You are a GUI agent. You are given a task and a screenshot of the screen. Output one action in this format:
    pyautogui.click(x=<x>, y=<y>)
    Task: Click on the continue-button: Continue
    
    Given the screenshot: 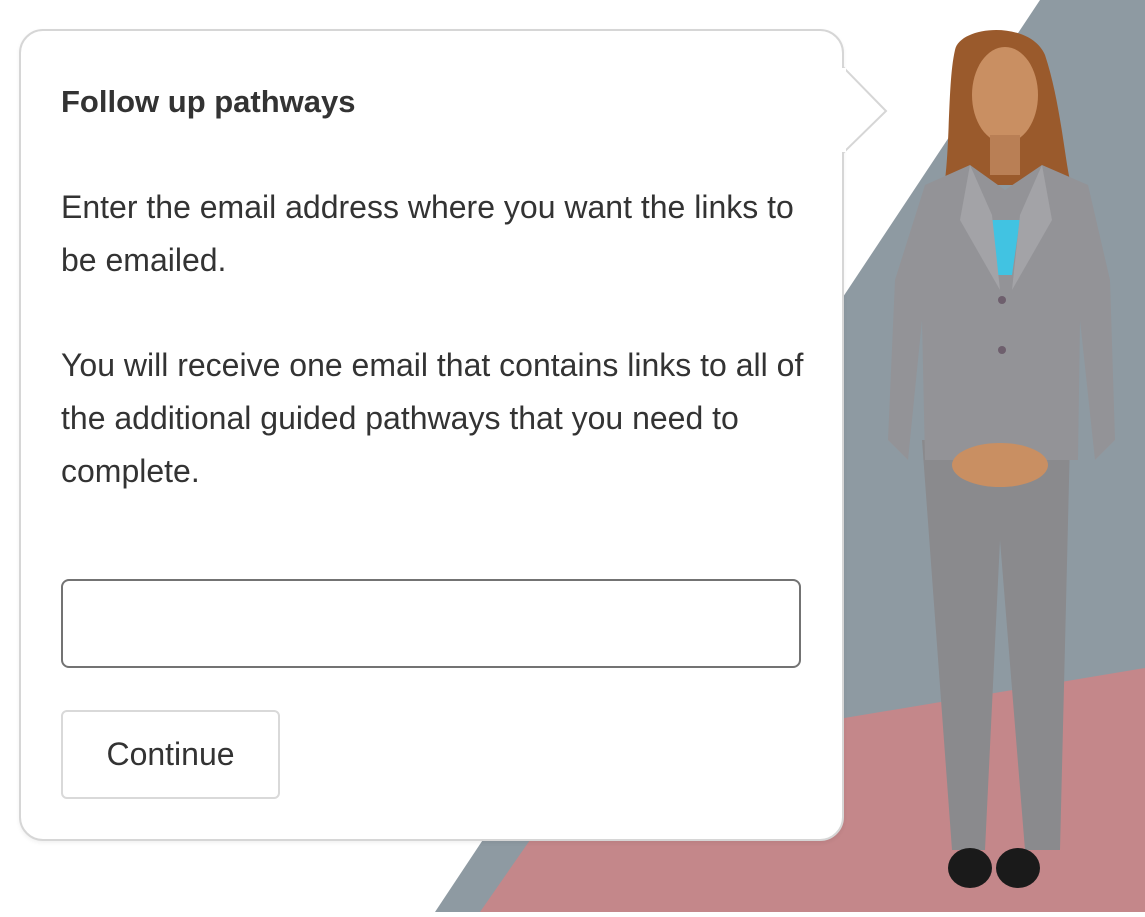 What is the action you would take?
    pyautogui.click(x=170, y=754)
    